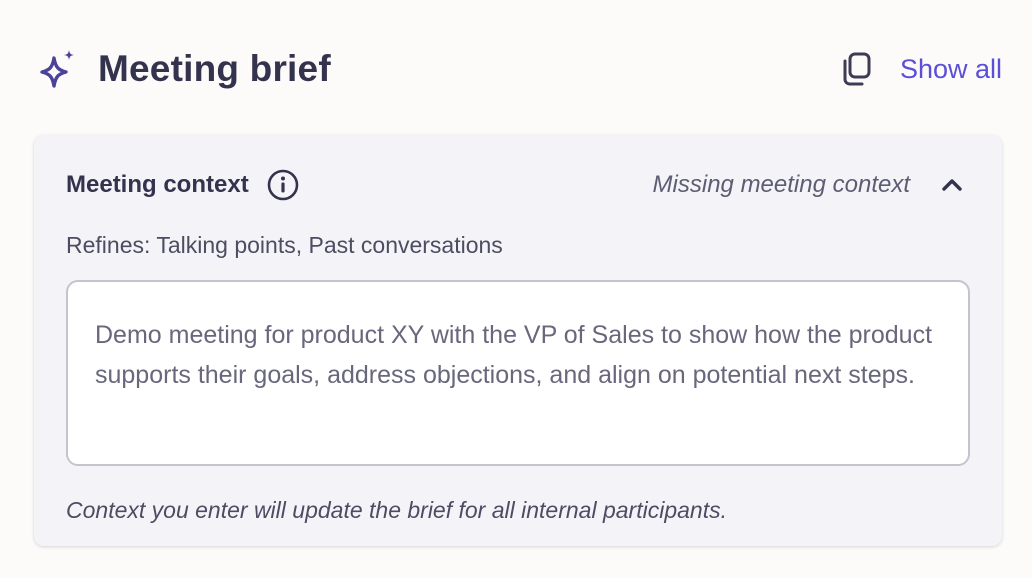 The height and width of the screenshot is (578, 1032). What do you see at coordinates (951, 69) in the screenshot?
I see `show-all-link: Show all` at bounding box center [951, 69].